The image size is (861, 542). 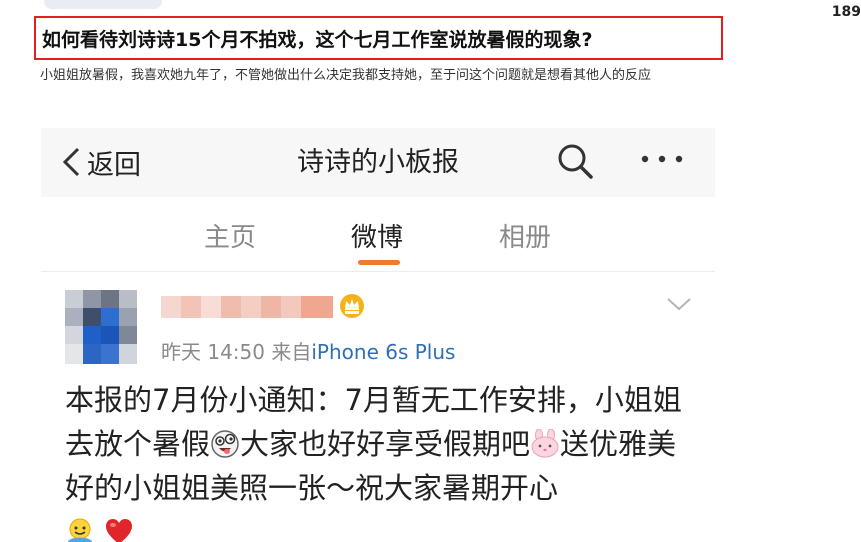 I want to click on back-label: 返回, so click(x=114, y=165).